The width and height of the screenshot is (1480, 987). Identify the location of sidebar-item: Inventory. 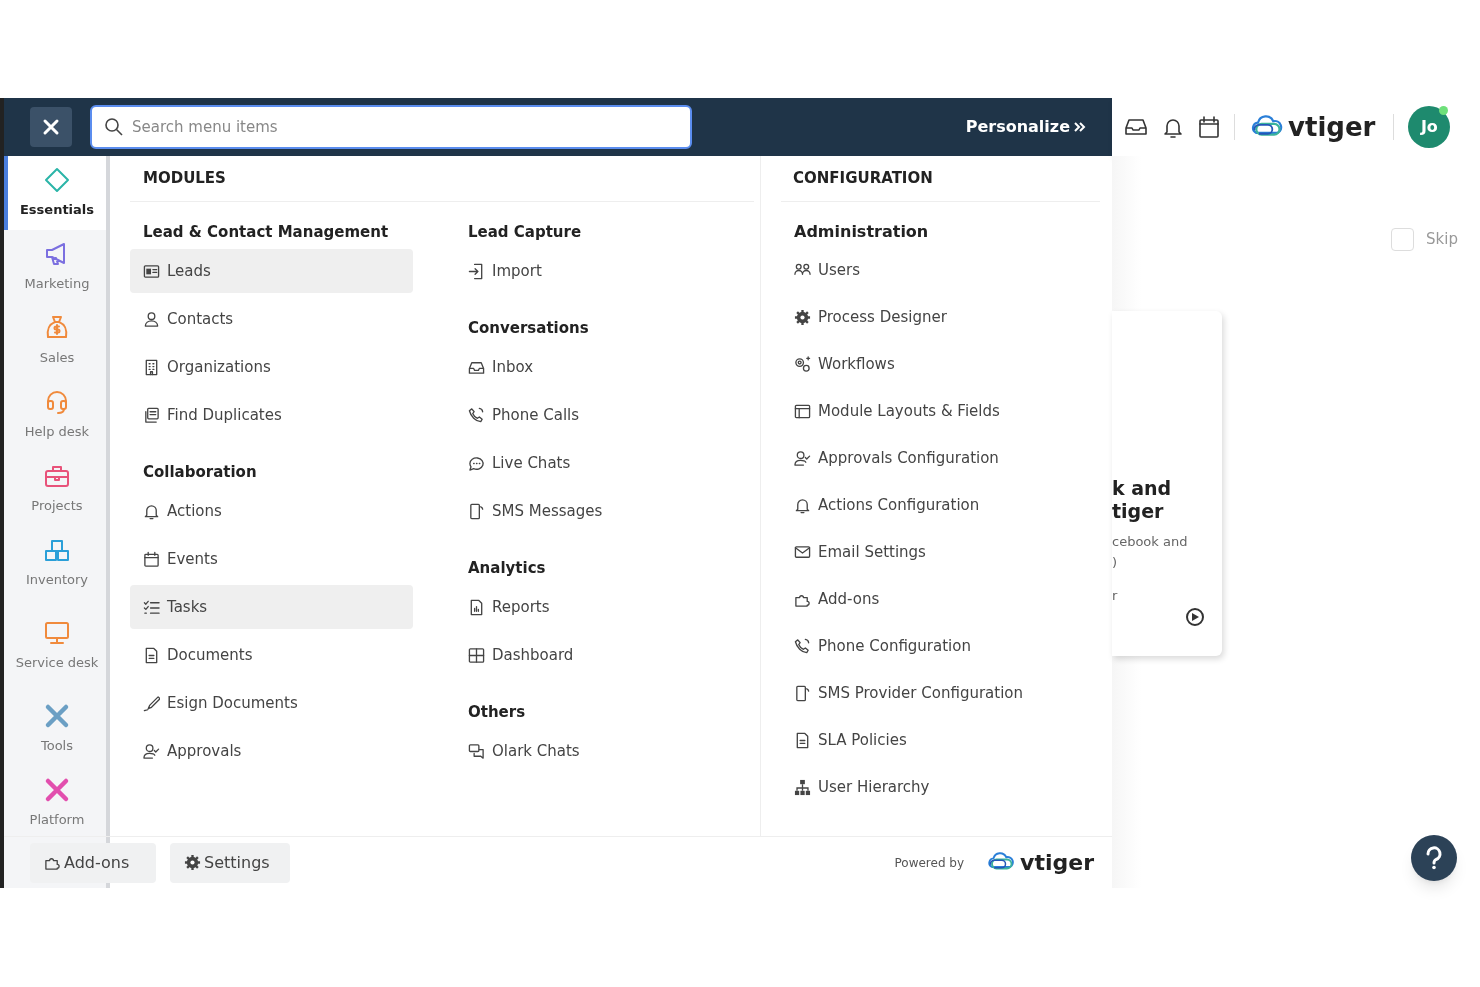
(55, 563).